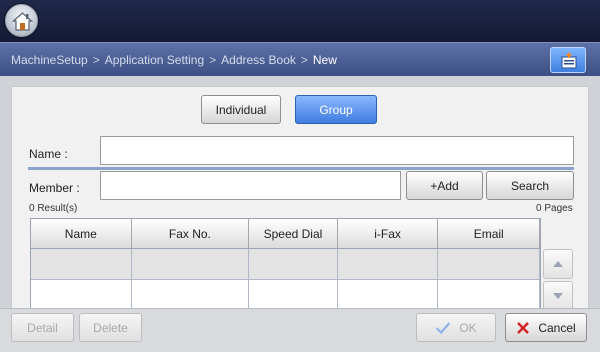  What do you see at coordinates (53, 208) in the screenshot?
I see `result-count: 0 Result(s)` at bounding box center [53, 208].